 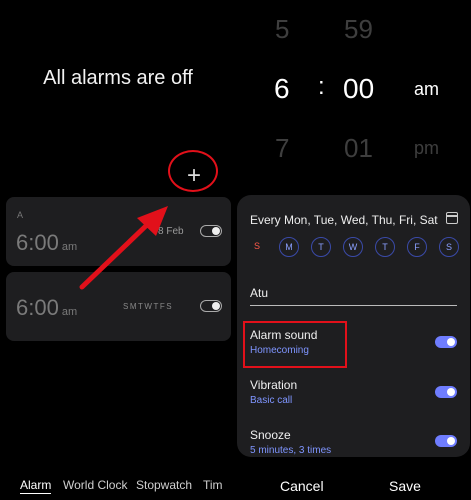 I want to click on cancel-button: Cancel, so click(x=302, y=486).